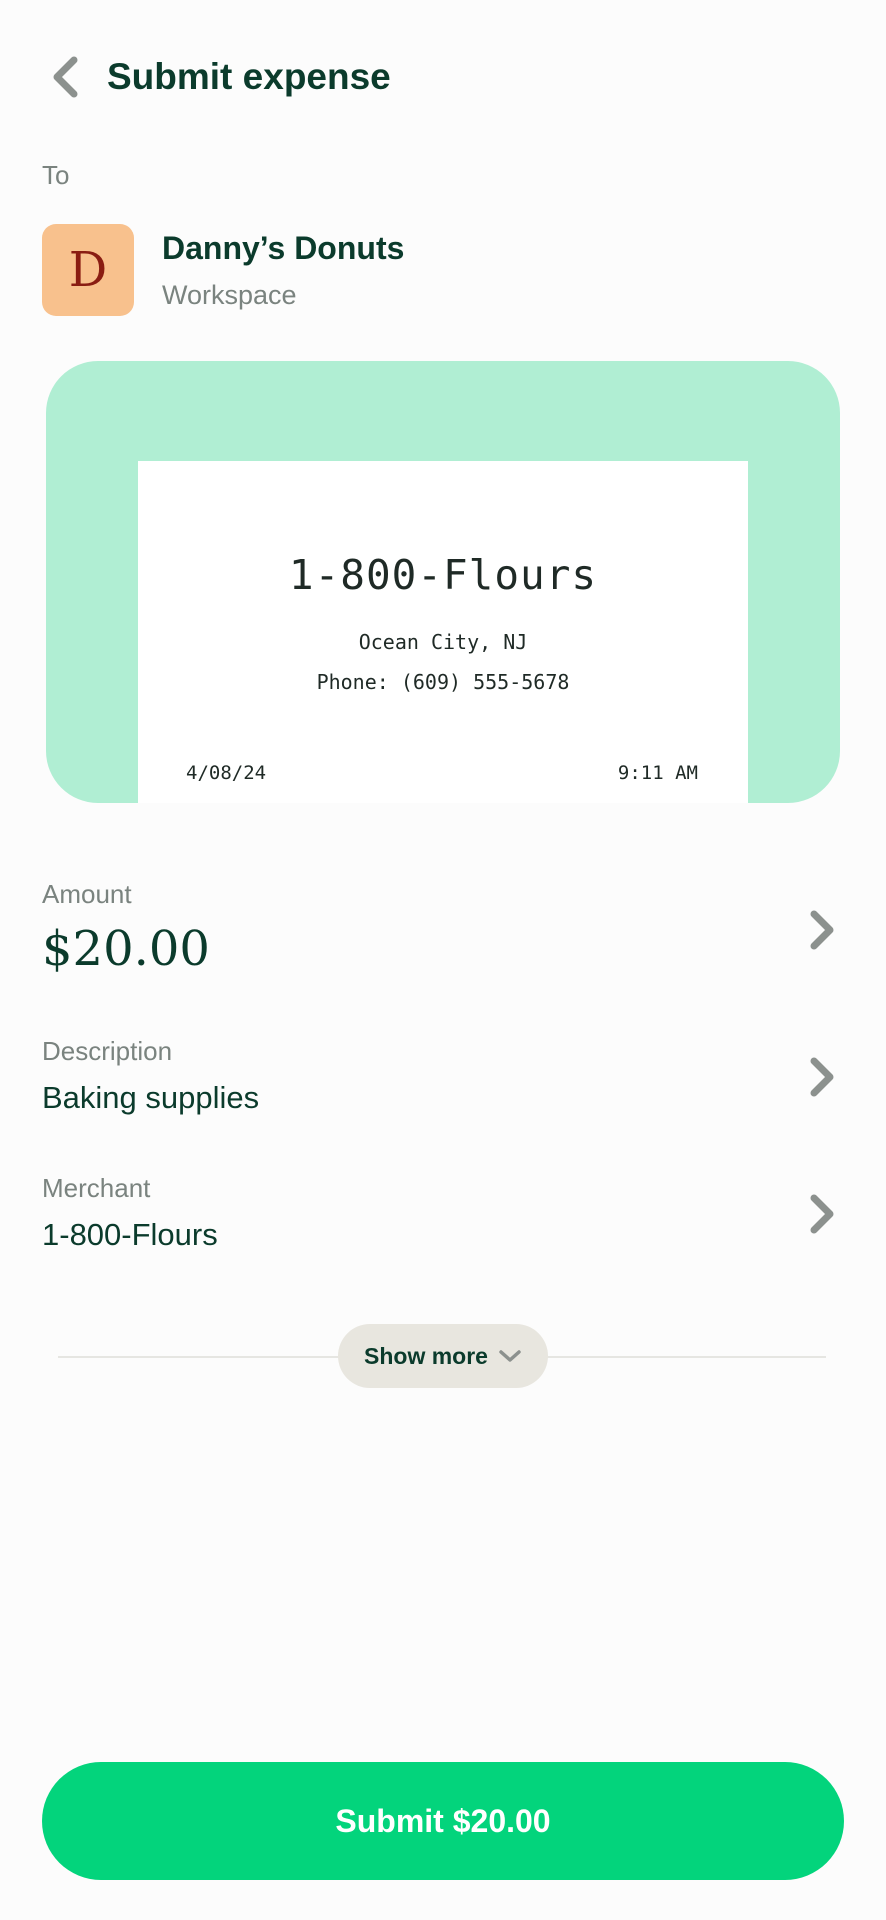 This screenshot has height=1920, width=886. I want to click on merchant-field: Merchant 1-800-Flours, so click(442, 1213).